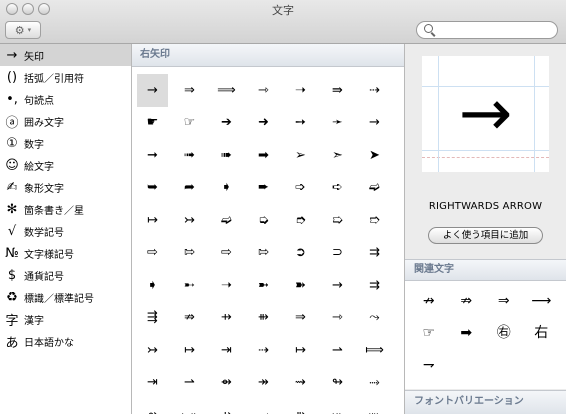 The image size is (566, 414). Describe the element at coordinates (189, 406) in the screenshot. I see `character-cell: ⤐` at that location.